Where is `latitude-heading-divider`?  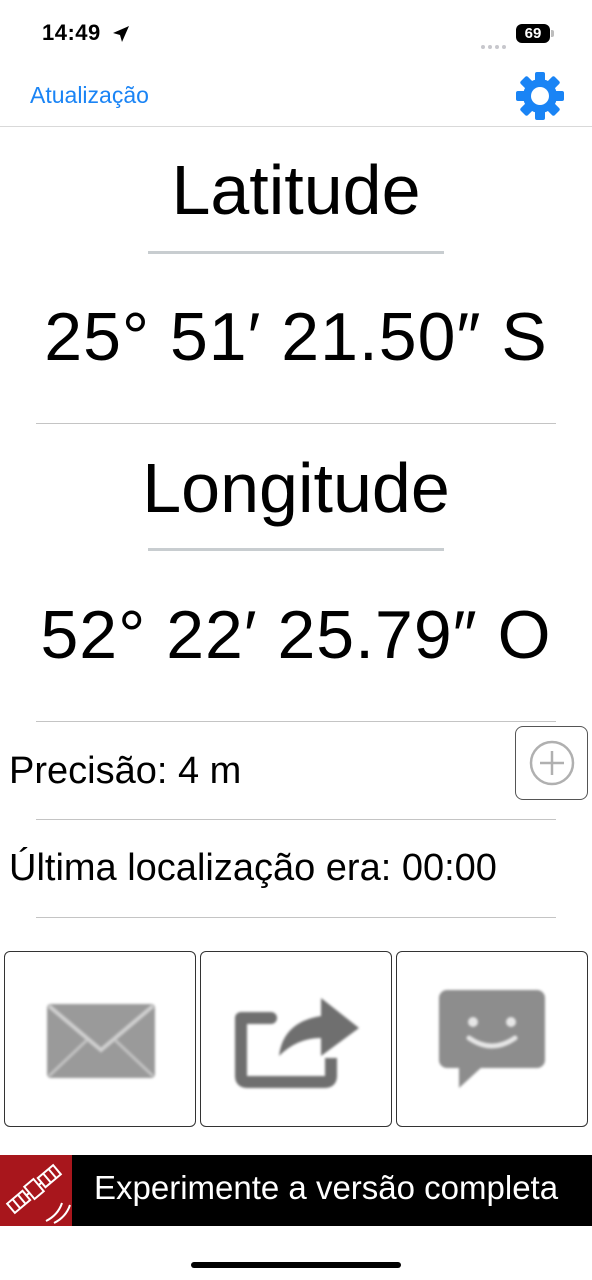
latitude-heading-divider is located at coordinates (296, 252).